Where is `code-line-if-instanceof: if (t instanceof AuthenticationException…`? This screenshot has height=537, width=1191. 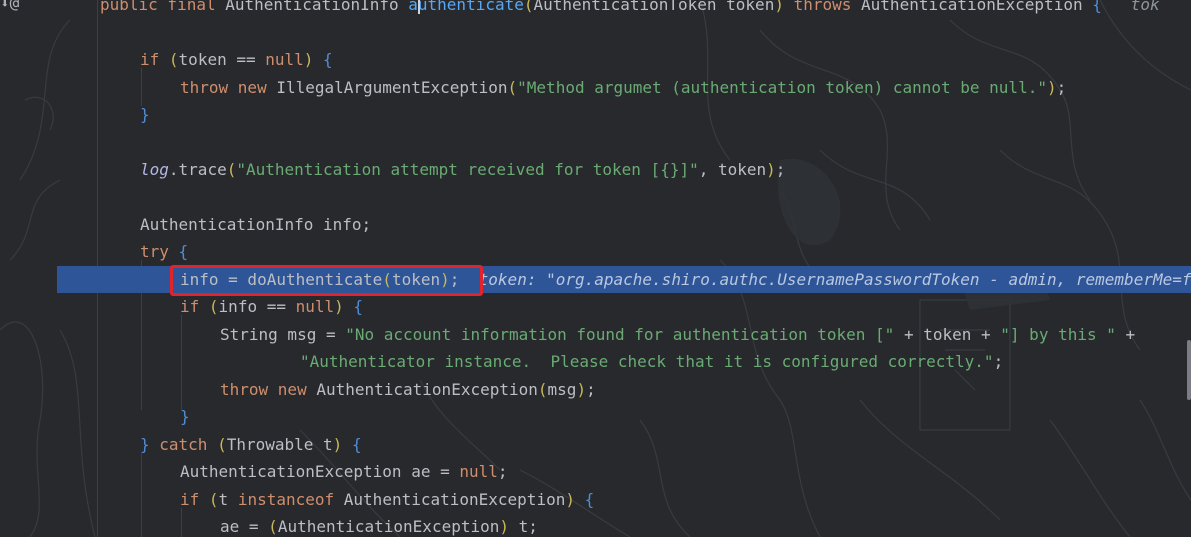
code-line-if-instanceof: if (t instanceof AuthenticationException… is located at coordinates (595, 499).